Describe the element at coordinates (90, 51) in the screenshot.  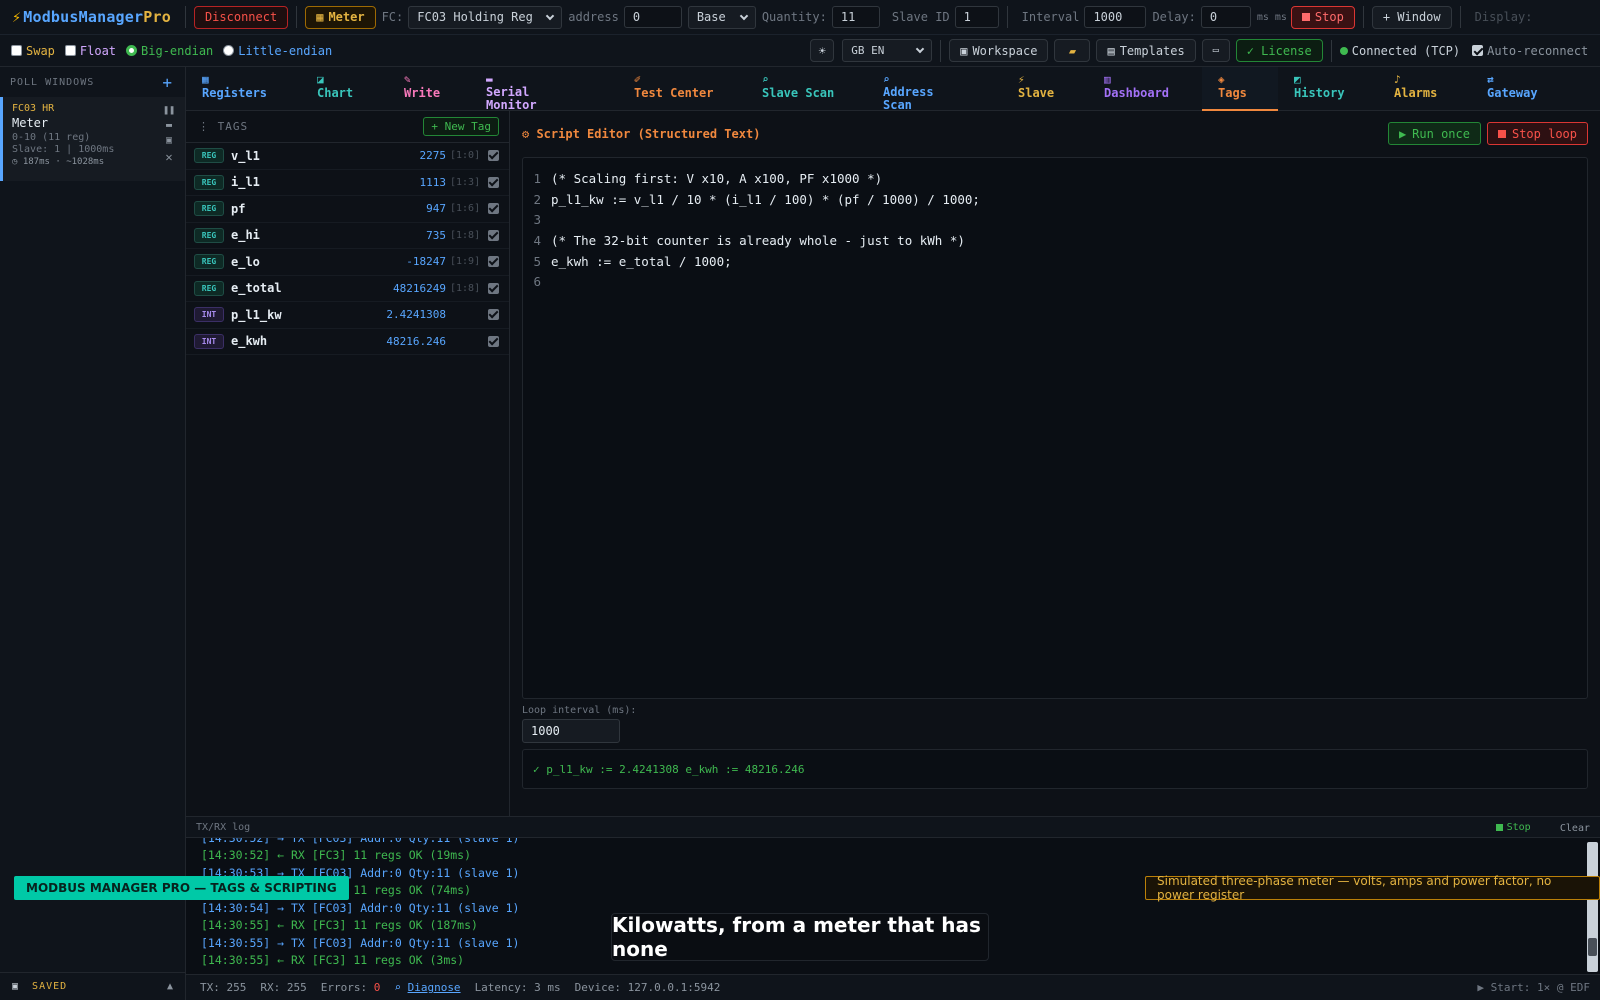
I see `float-checkbox: Float` at that location.